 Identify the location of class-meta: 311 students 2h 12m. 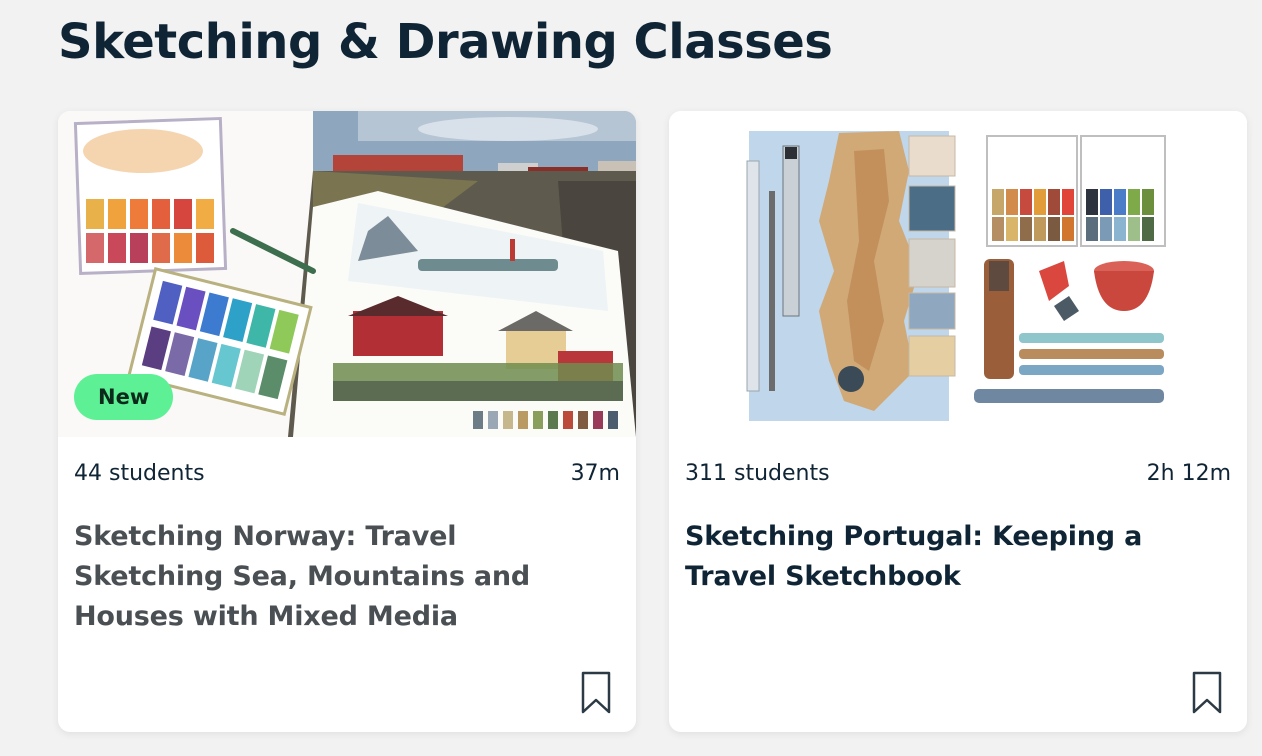
(958, 474).